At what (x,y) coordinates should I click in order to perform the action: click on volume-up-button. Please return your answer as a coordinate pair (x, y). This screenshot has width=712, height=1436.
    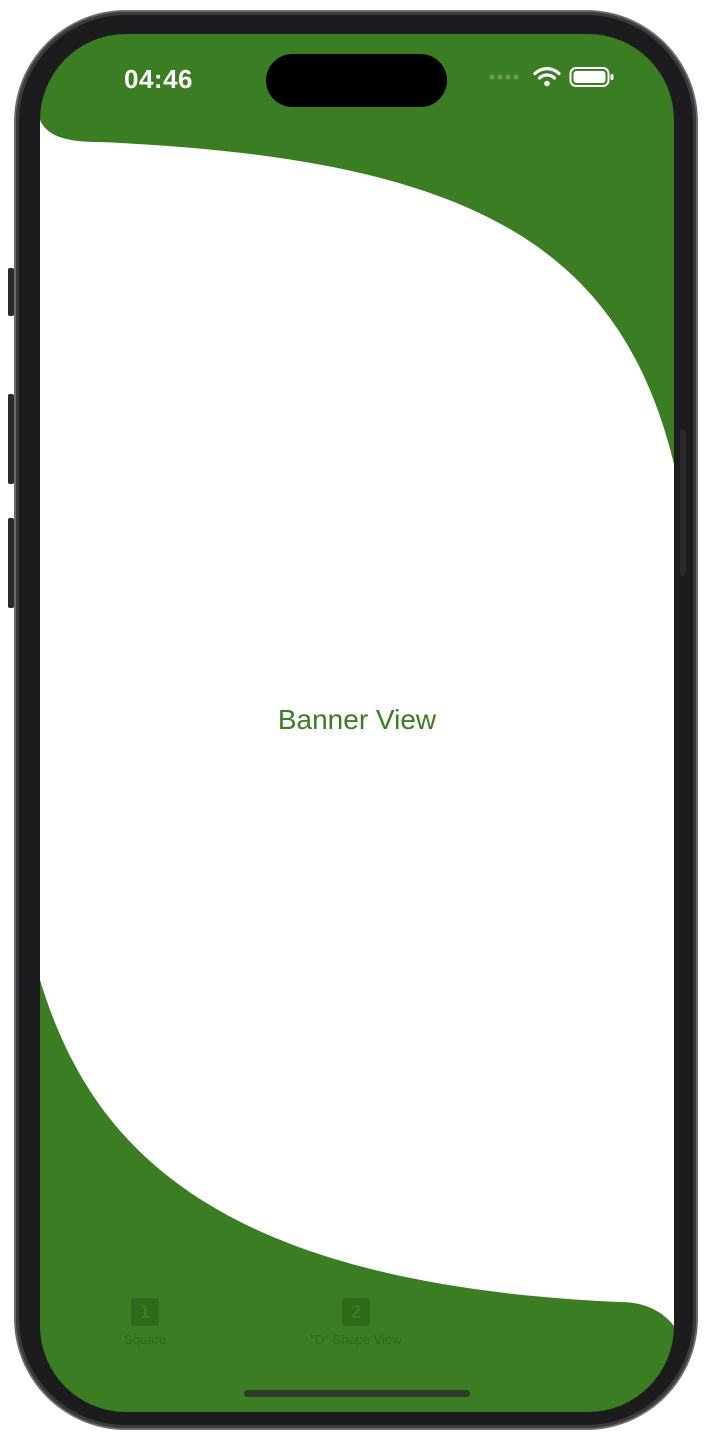
    Looking at the image, I should click on (11, 439).